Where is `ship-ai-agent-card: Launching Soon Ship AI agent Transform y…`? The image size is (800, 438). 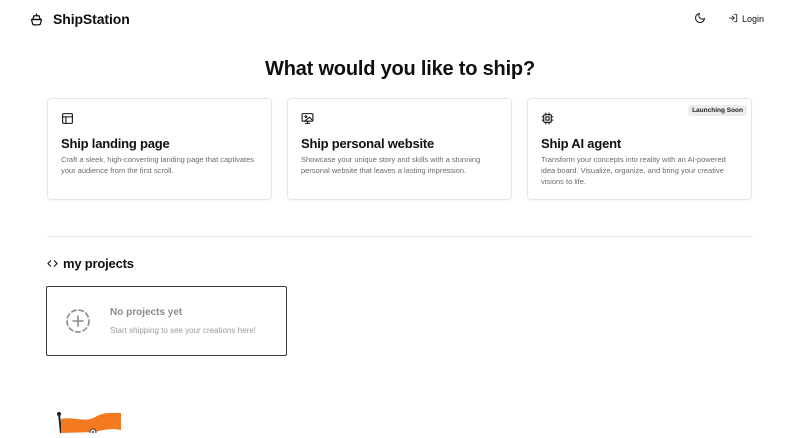
ship-ai-agent-card: Launching Soon Ship AI agent Transform y… is located at coordinates (639, 149).